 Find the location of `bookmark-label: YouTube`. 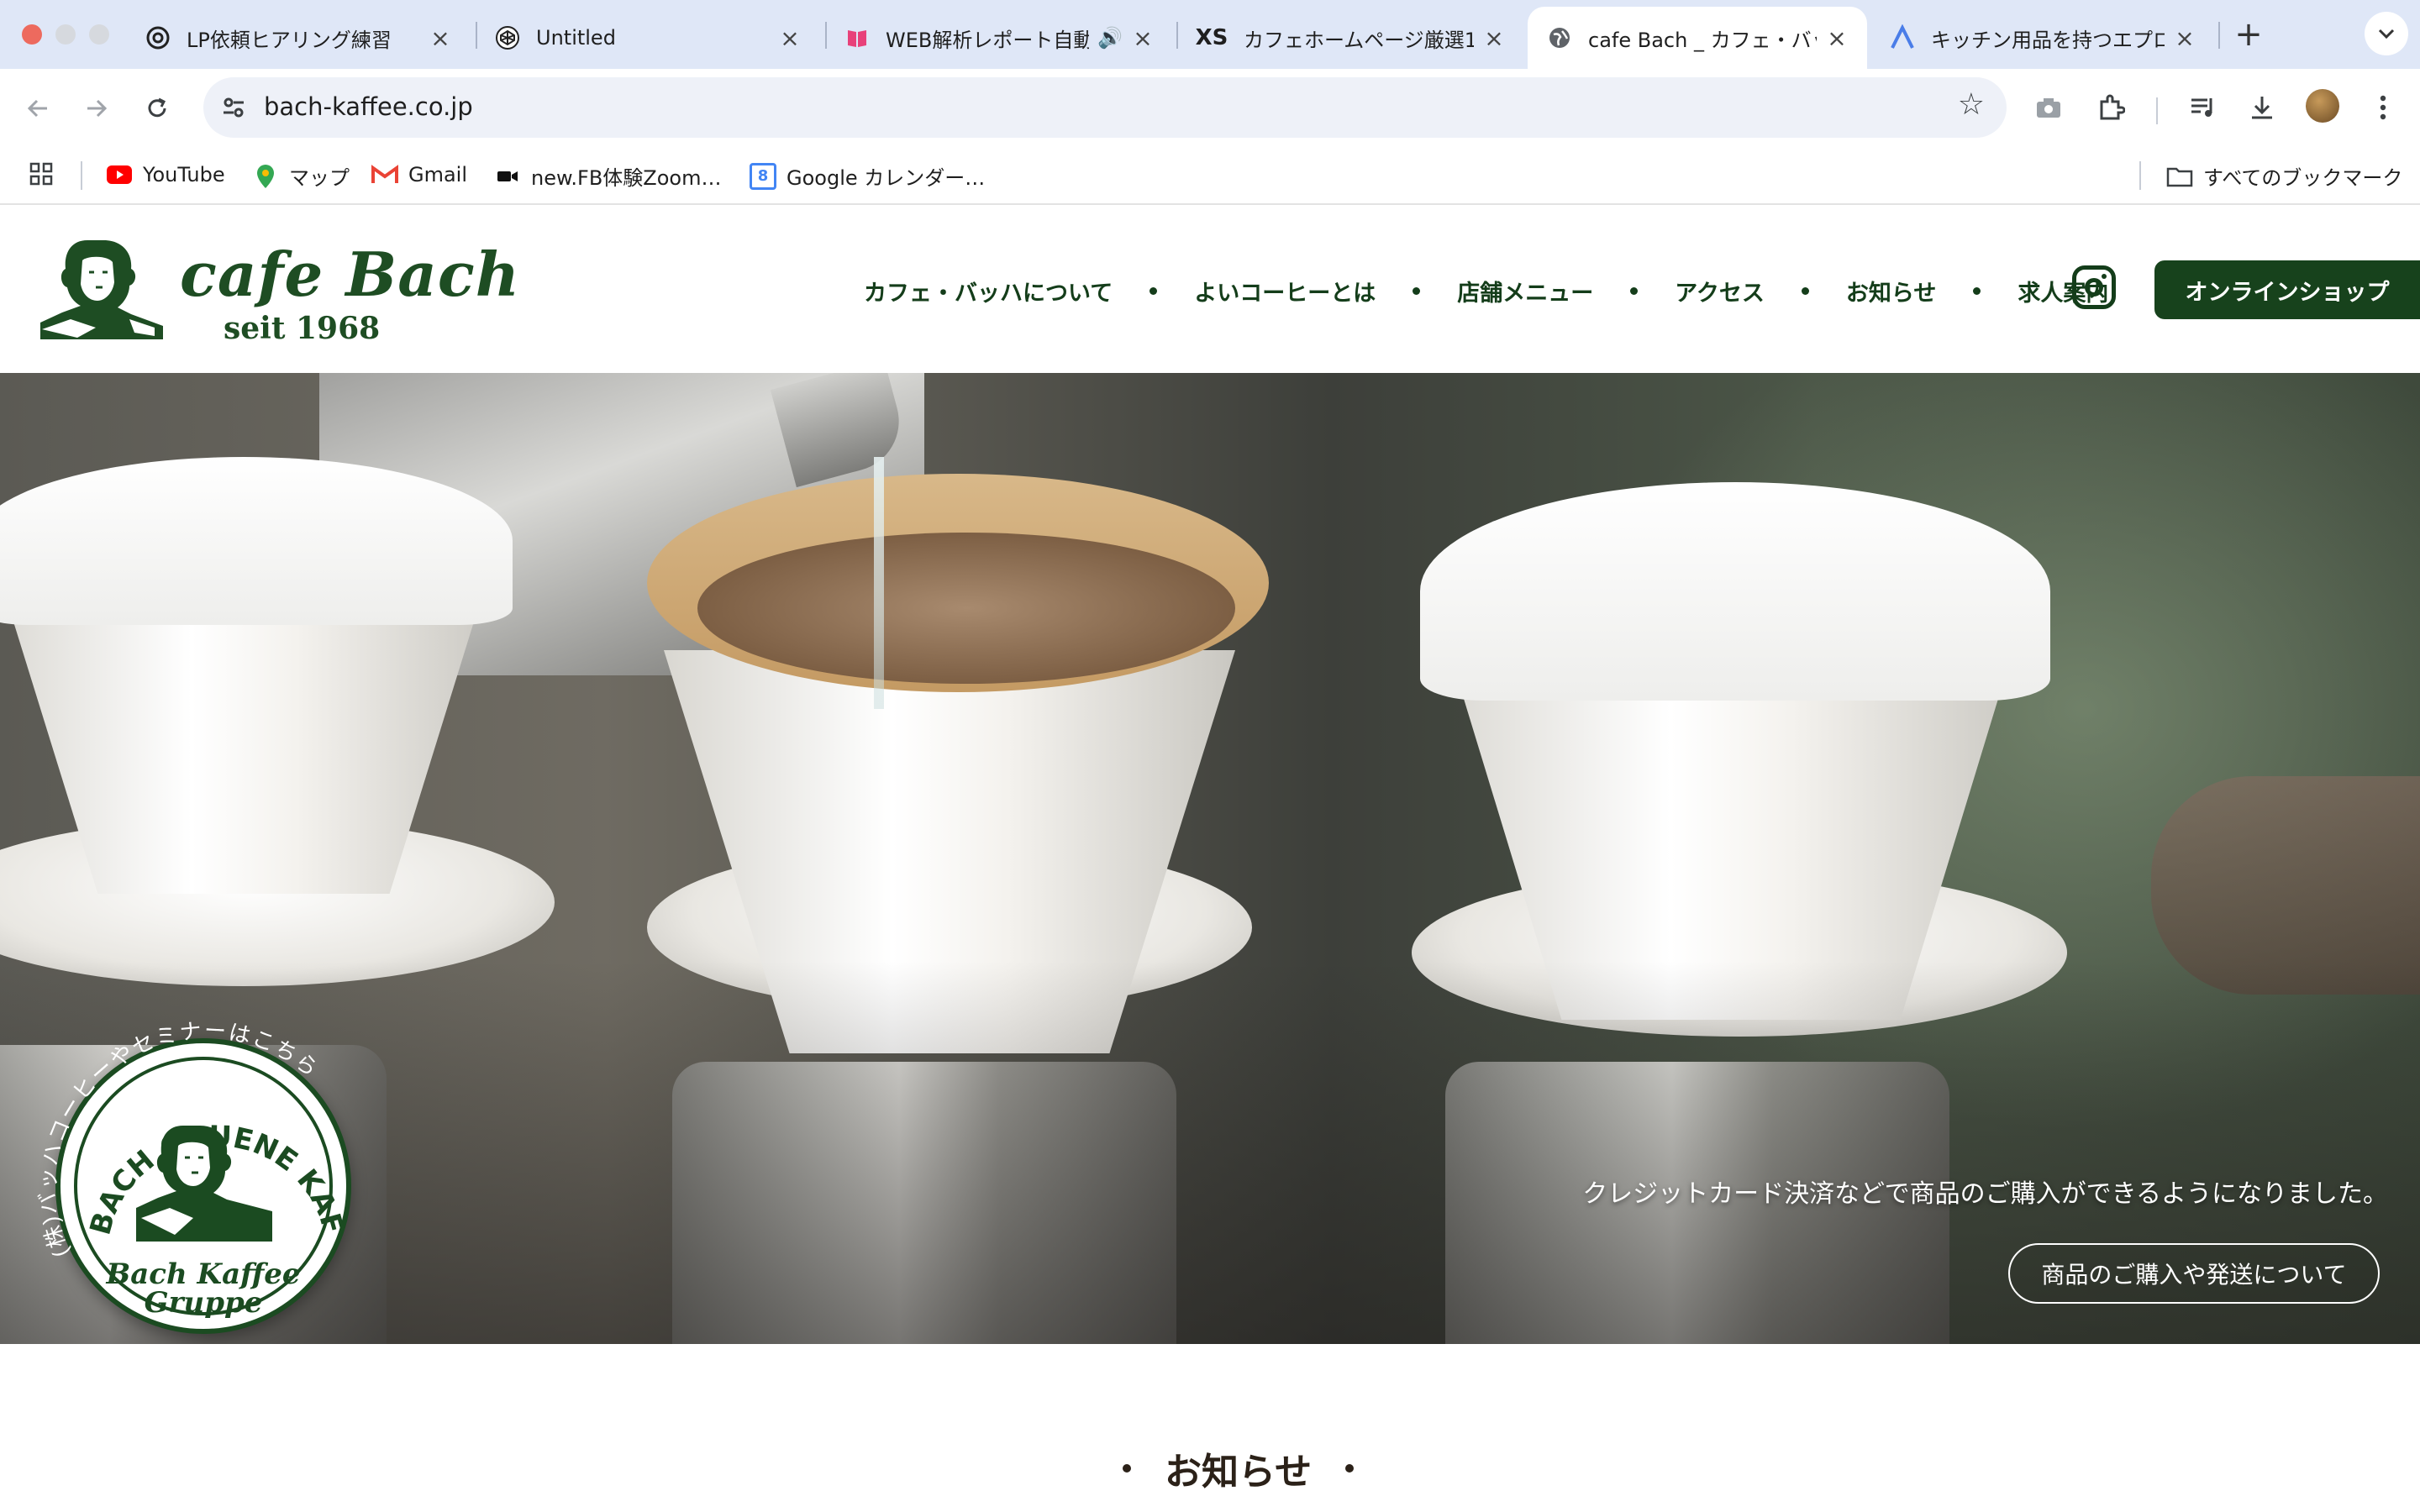

bookmark-label: YouTube is located at coordinates (184, 174).